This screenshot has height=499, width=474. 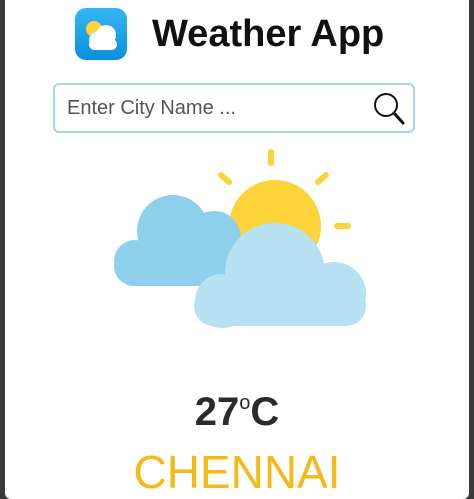 What do you see at coordinates (245, 402) in the screenshot?
I see `degree-symbol: o` at bounding box center [245, 402].